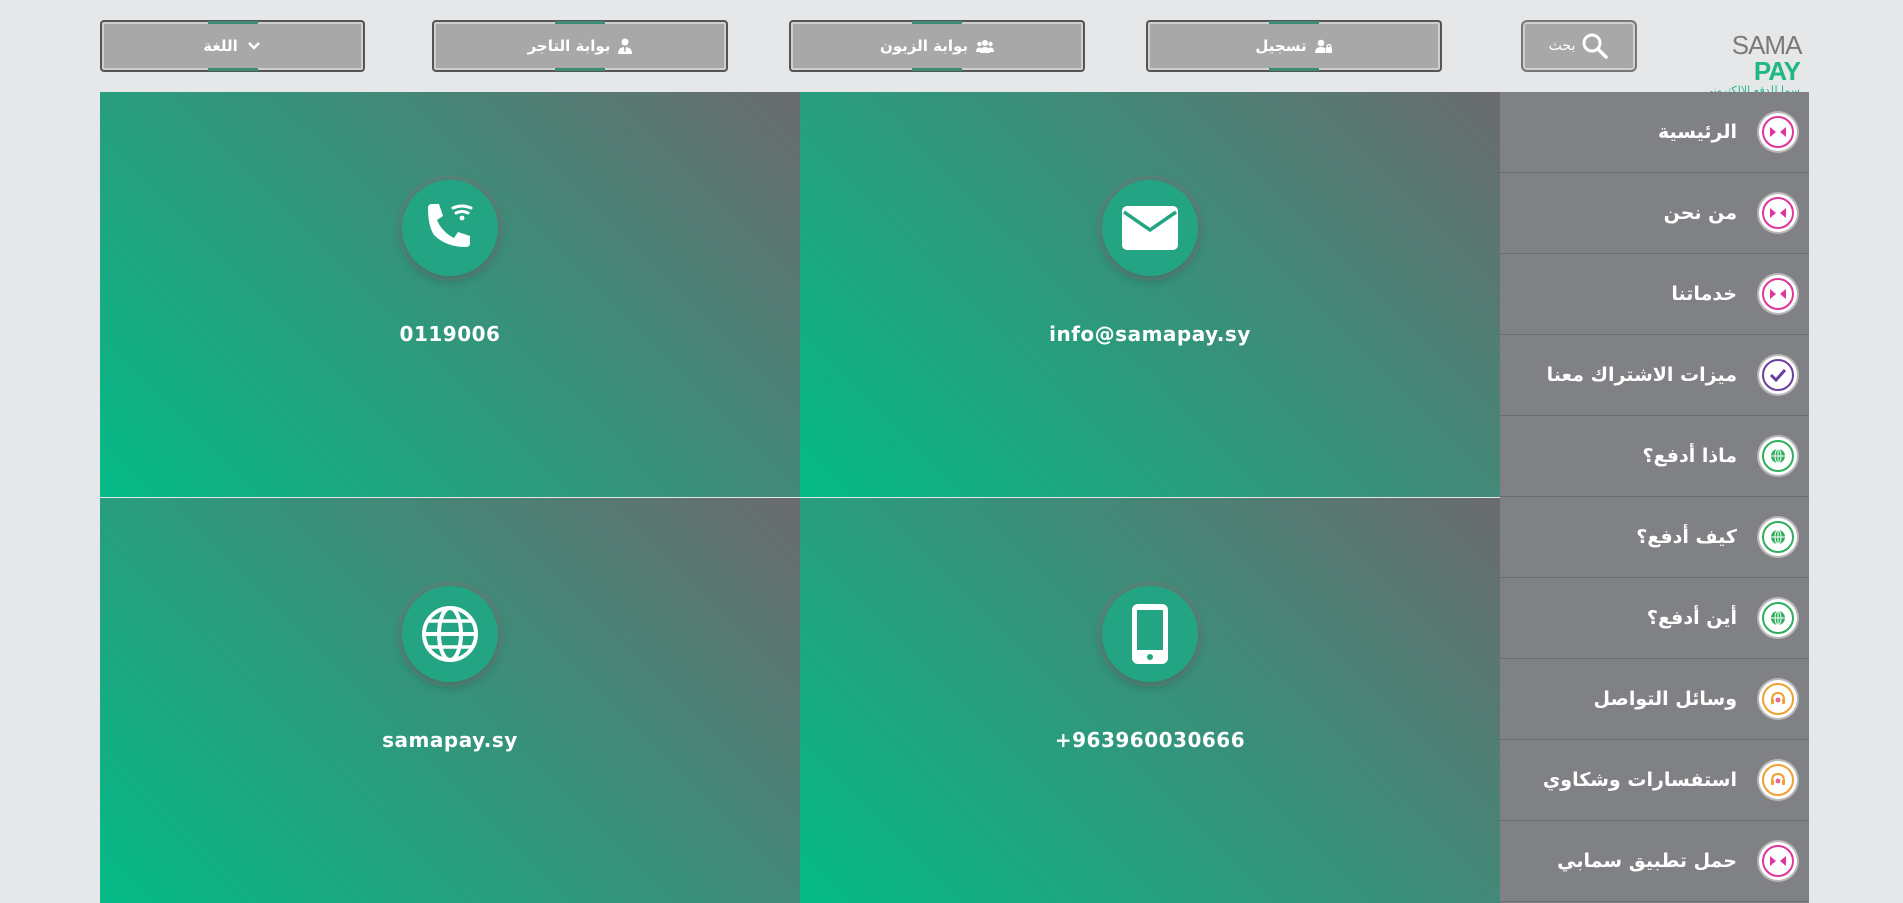 This screenshot has width=1903, height=903. What do you see at coordinates (1595, 46) in the screenshot?
I see `search-icon` at bounding box center [1595, 46].